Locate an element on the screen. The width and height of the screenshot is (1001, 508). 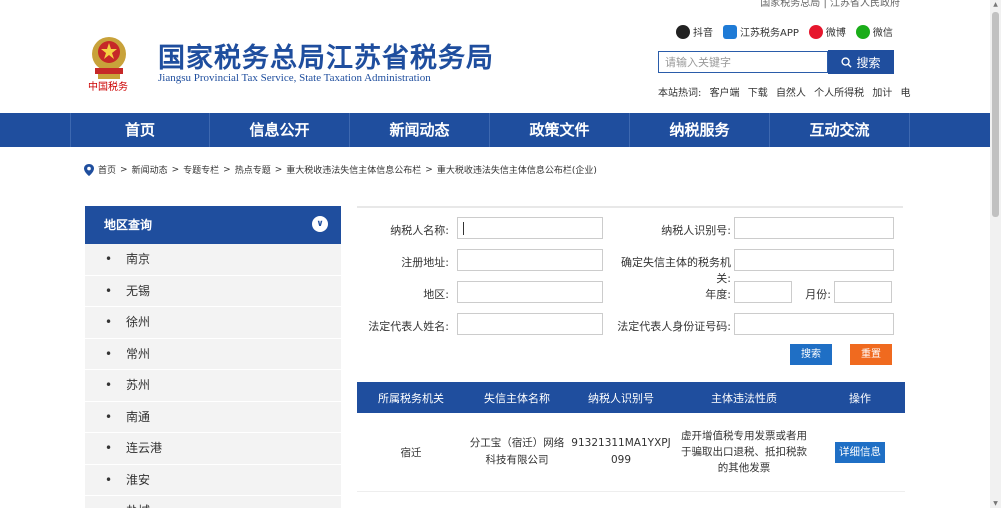
sidebar-item-huaian: • 淮安 is located at coordinates (213, 480).